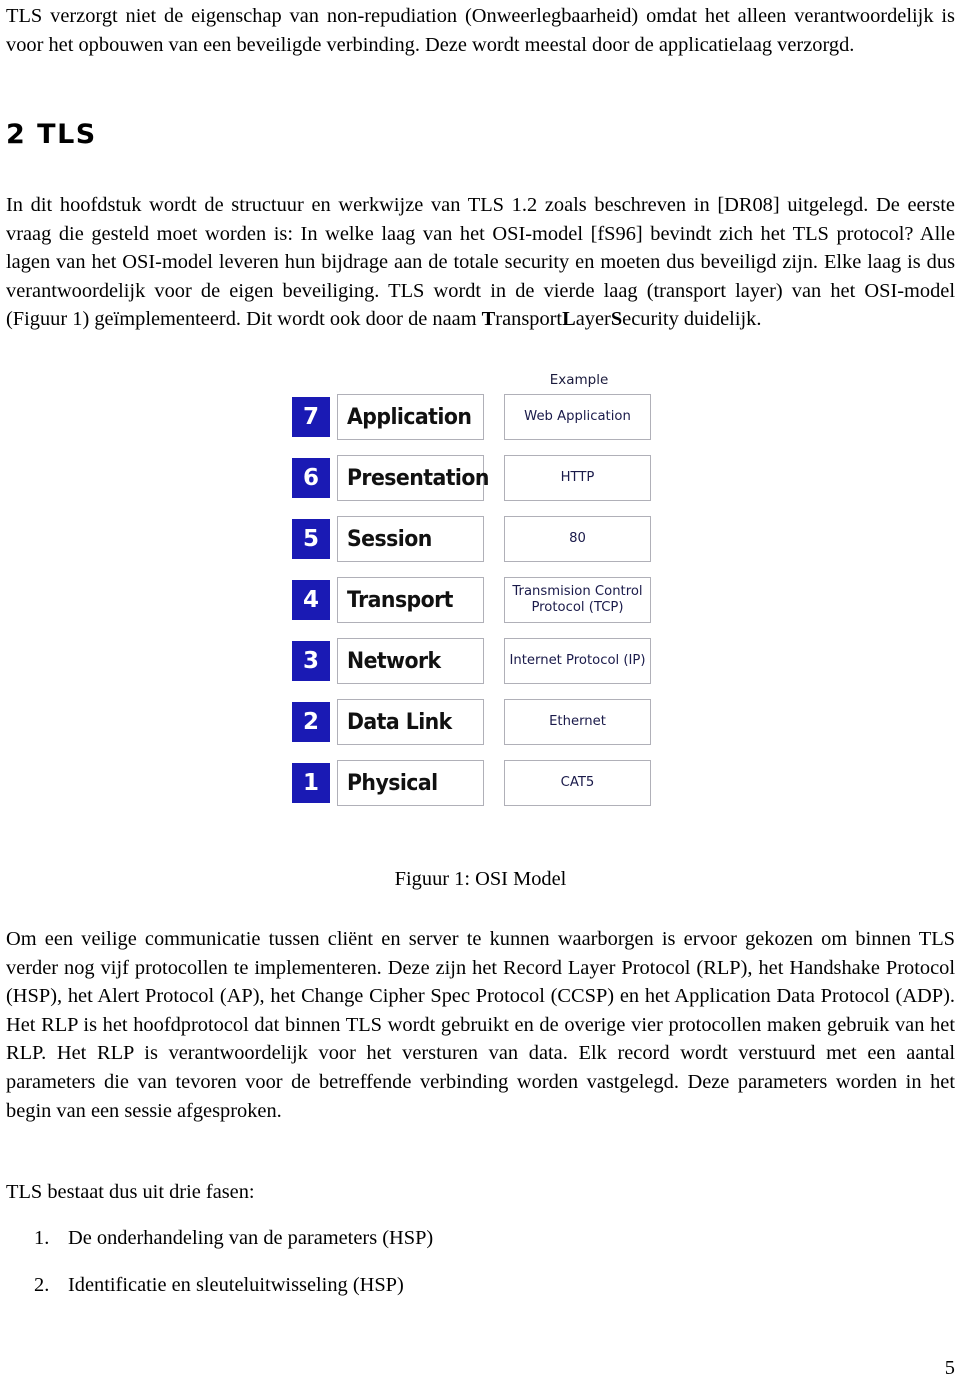  I want to click on osi-example-text: CAT5, so click(577, 782).